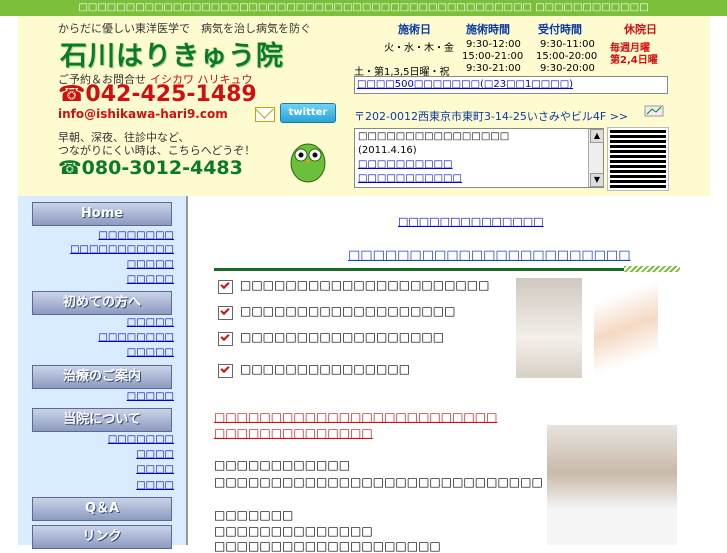 The image size is (727, 553). Describe the element at coordinates (626, 328) in the screenshot. I see `treatment-photo-woman` at that location.